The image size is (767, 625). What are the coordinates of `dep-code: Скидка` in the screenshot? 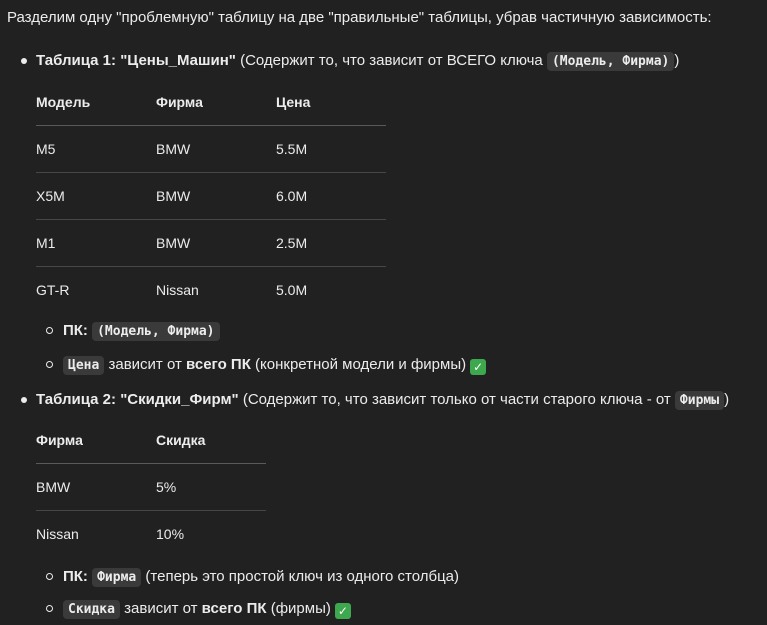 It's located at (91, 609).